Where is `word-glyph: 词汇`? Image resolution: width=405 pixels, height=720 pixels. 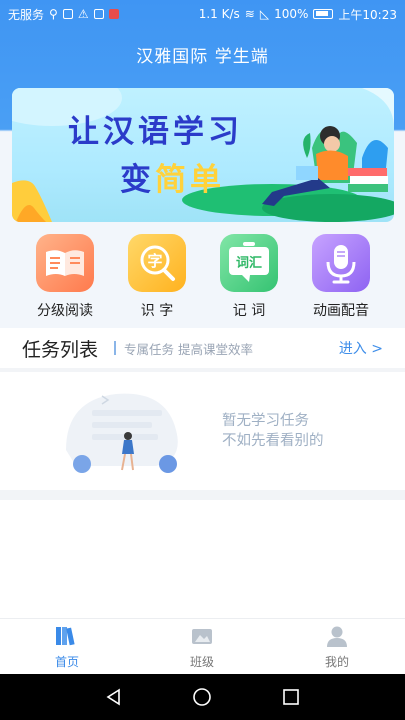 word-glyph: 词汇 is located at coordinates (248, 263).